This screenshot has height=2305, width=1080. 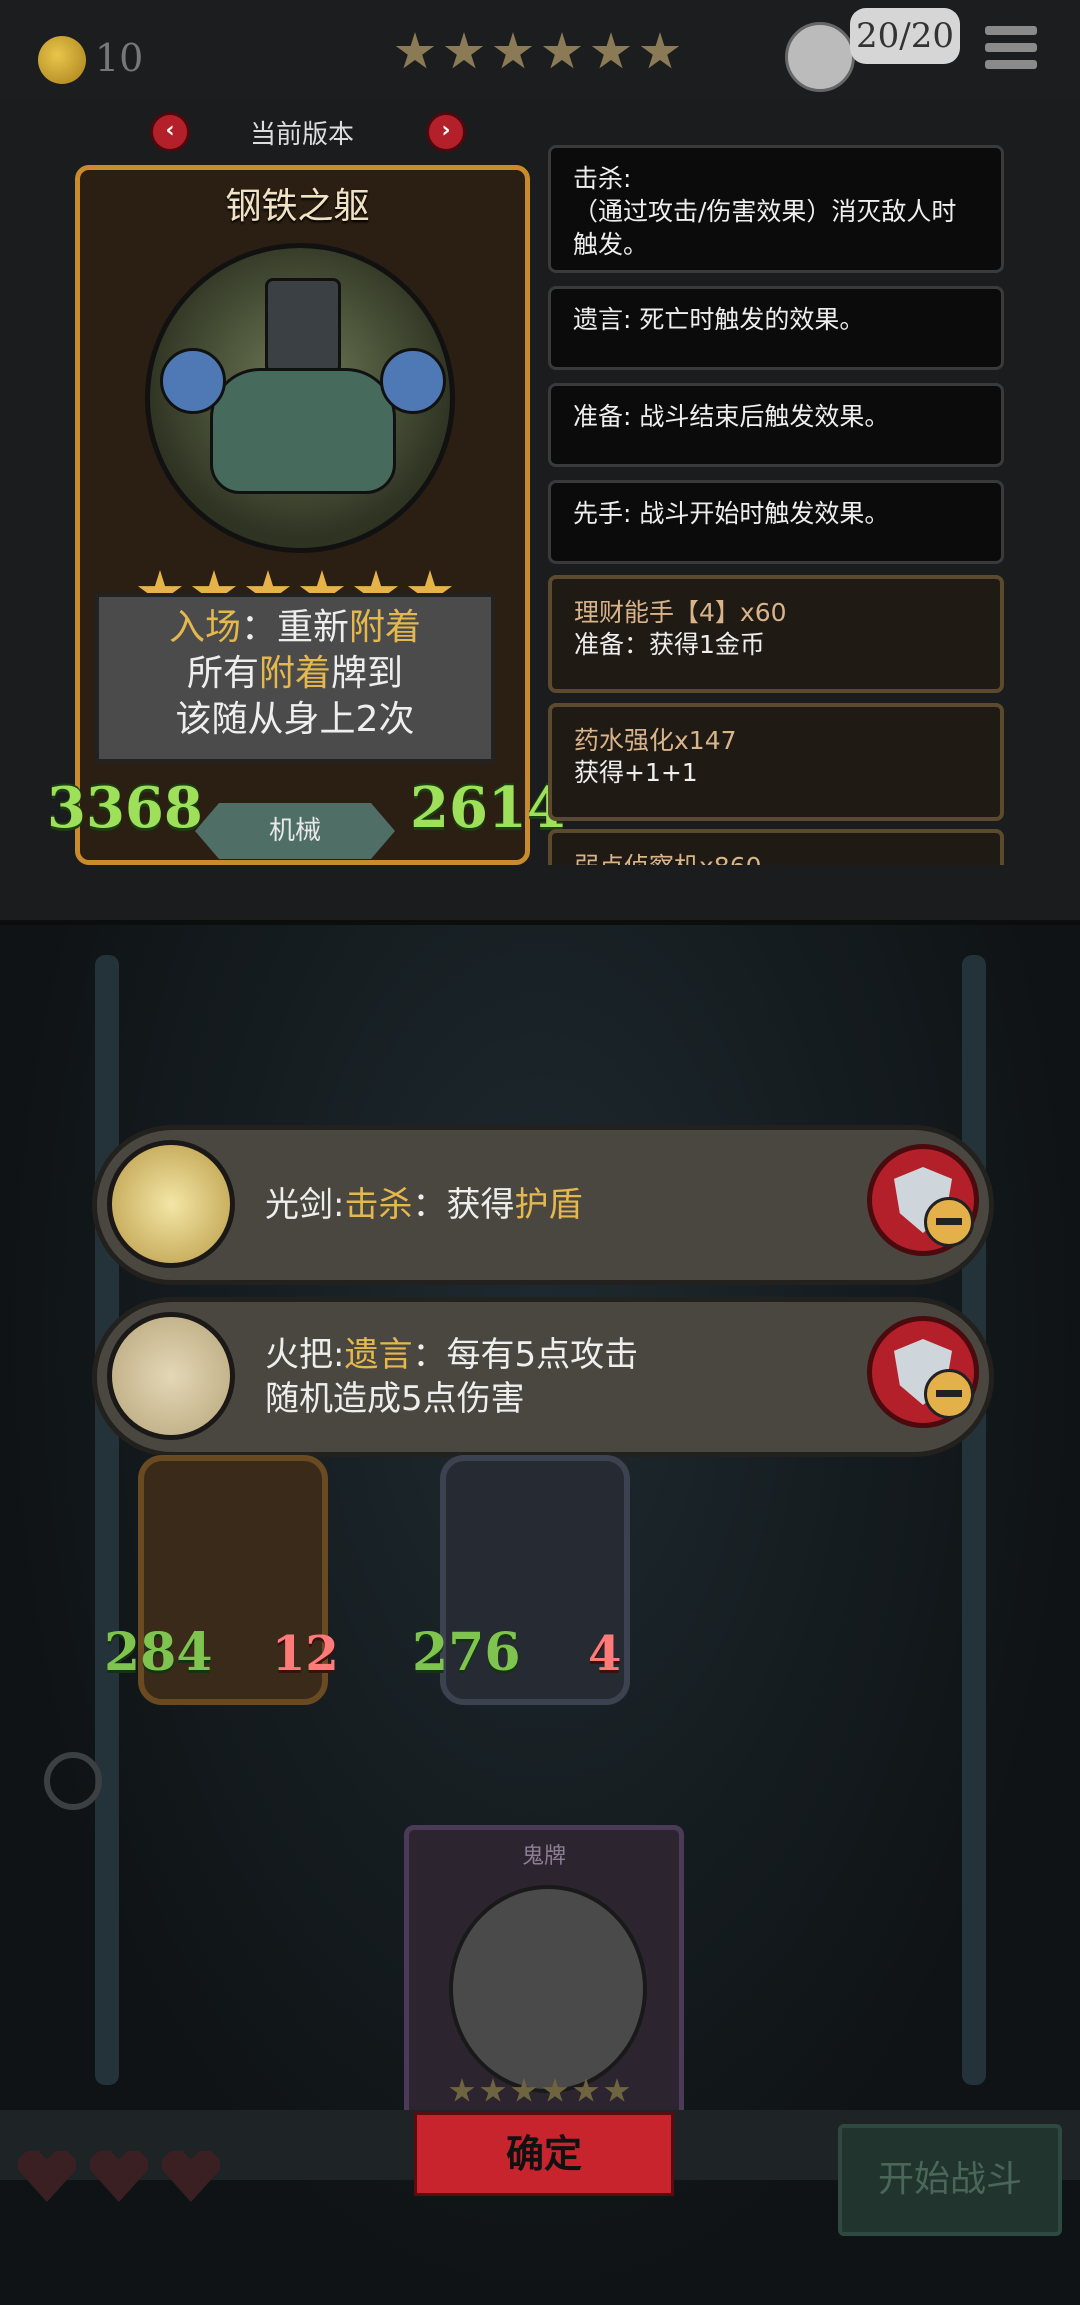 What do you see at coordinates (297, 206) in the screenshot?
I see `card-name: 钢铁之躯` at bounding box center [297, 206].